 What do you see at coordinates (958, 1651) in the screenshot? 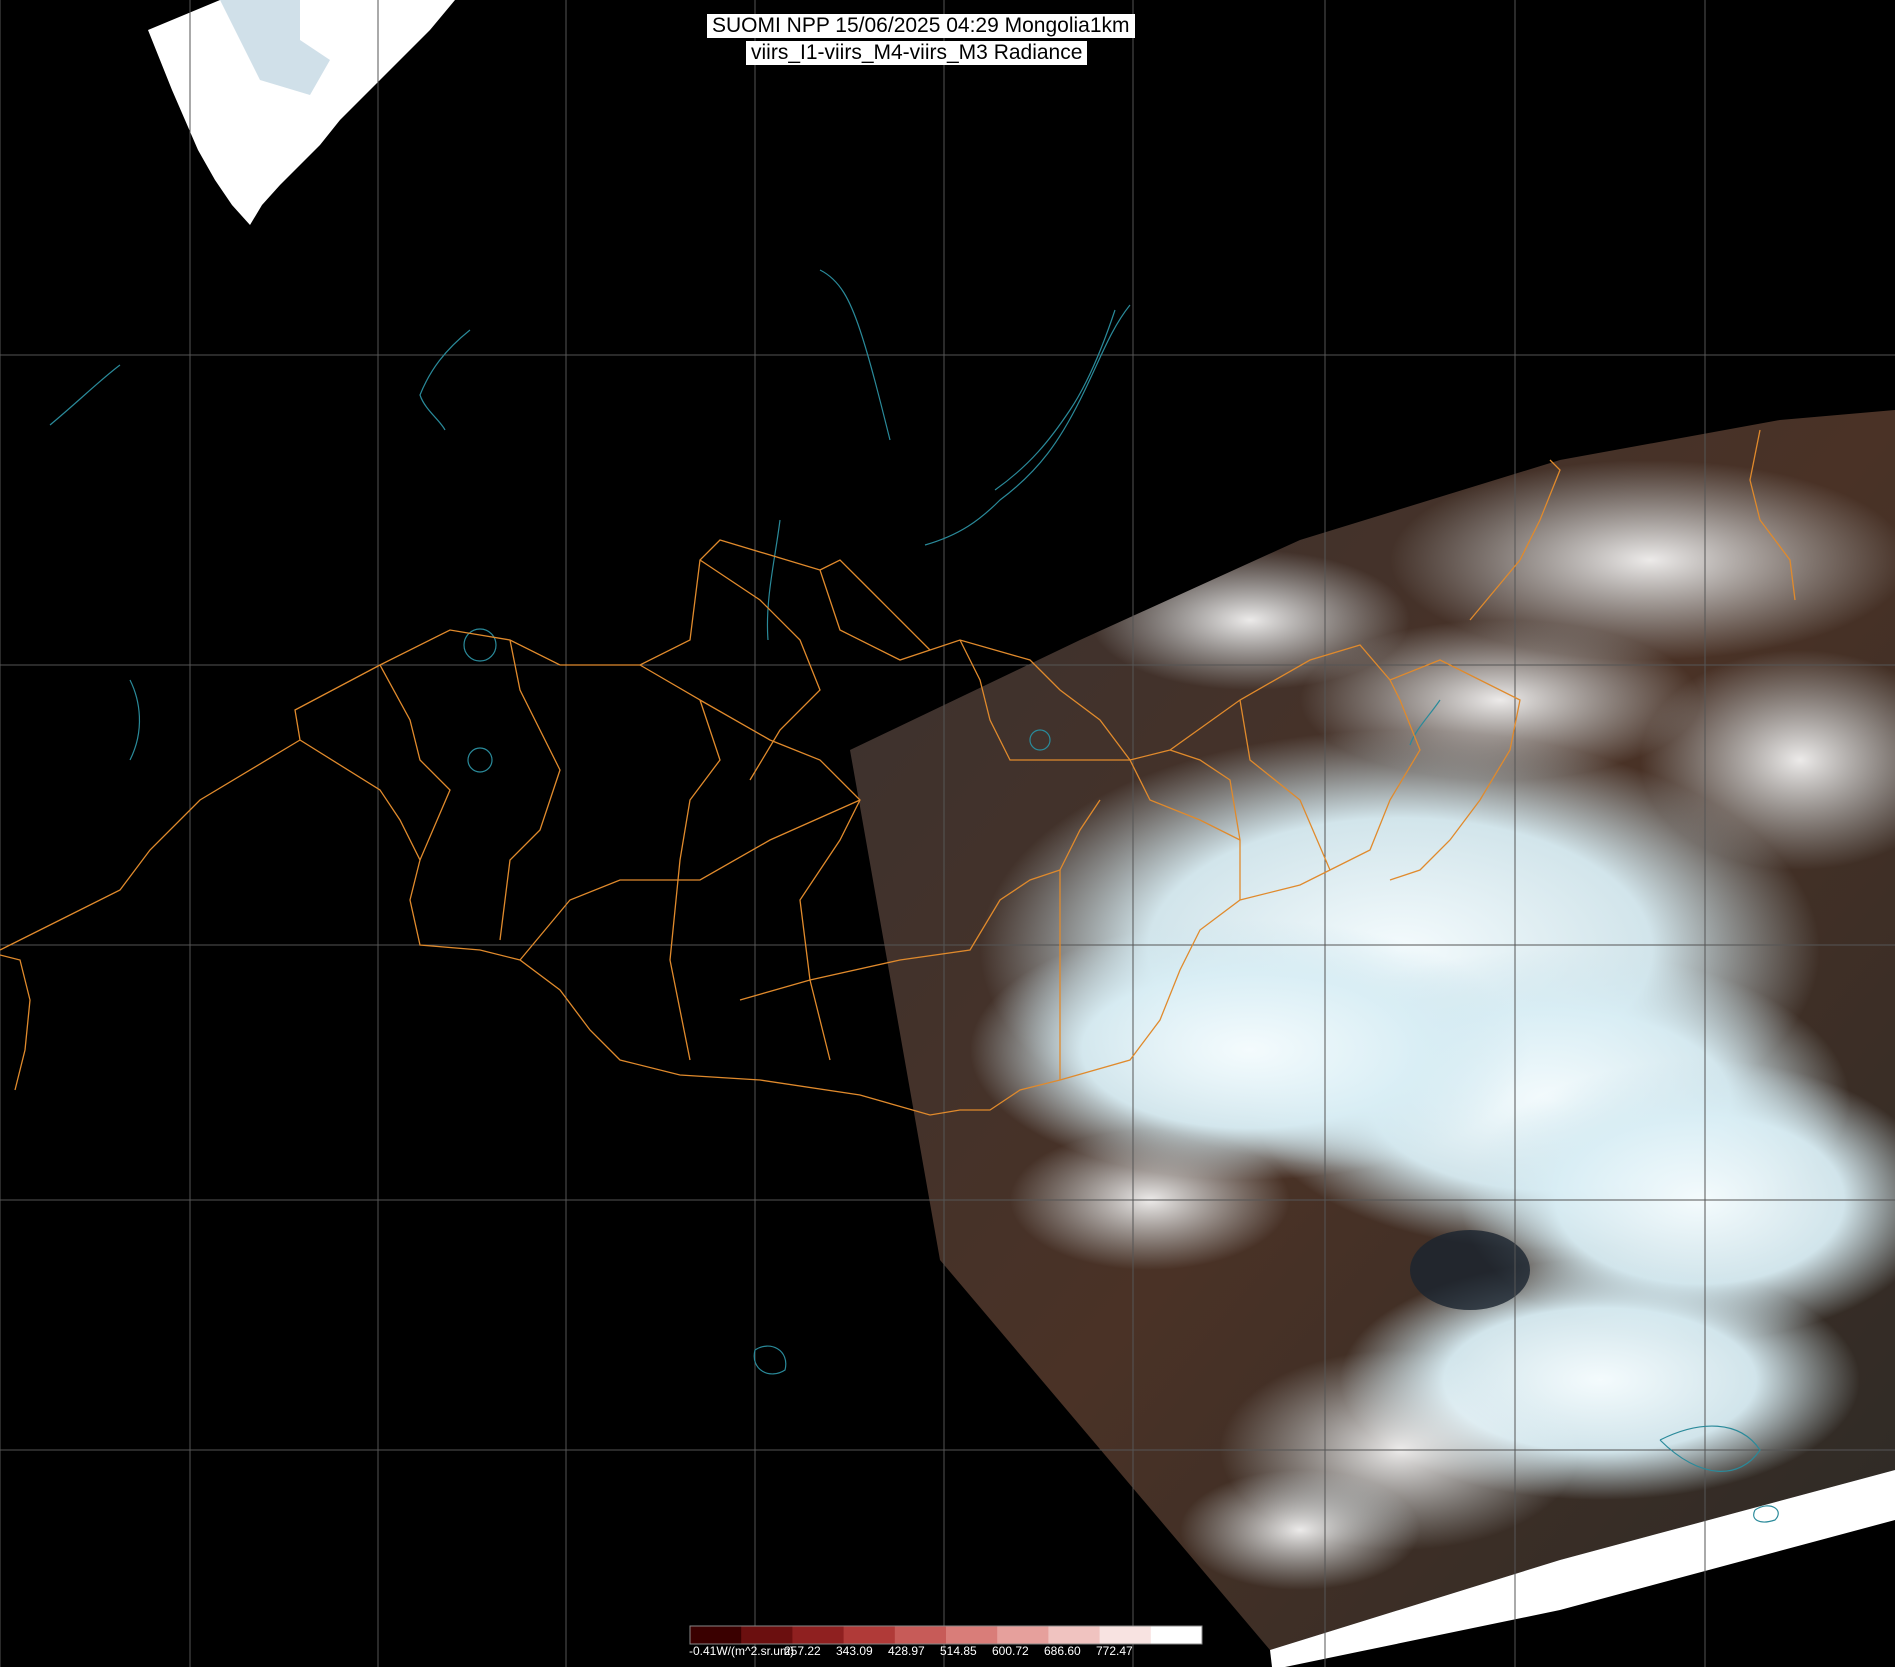
I see `colorbar-tick-label: 514.85` at bounding box center [958, 1651].